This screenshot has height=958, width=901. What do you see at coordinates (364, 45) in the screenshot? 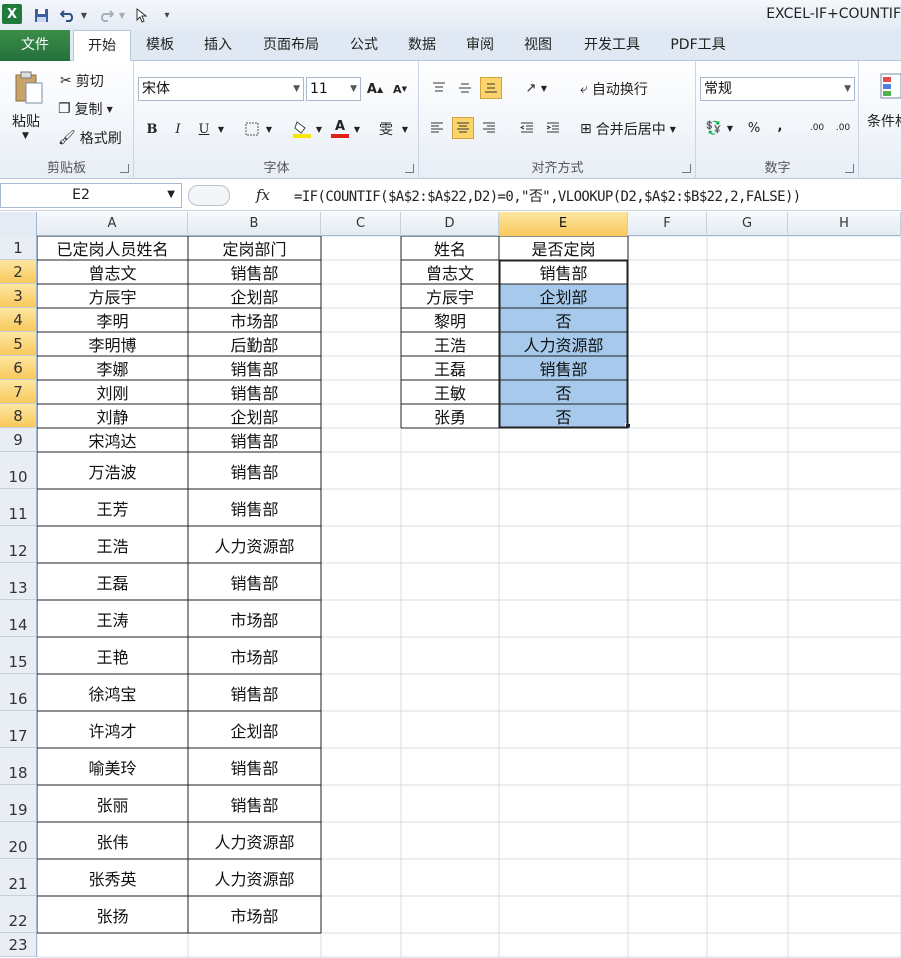
I see `tab-formulas: 公式` at bounding box center [364, 45].